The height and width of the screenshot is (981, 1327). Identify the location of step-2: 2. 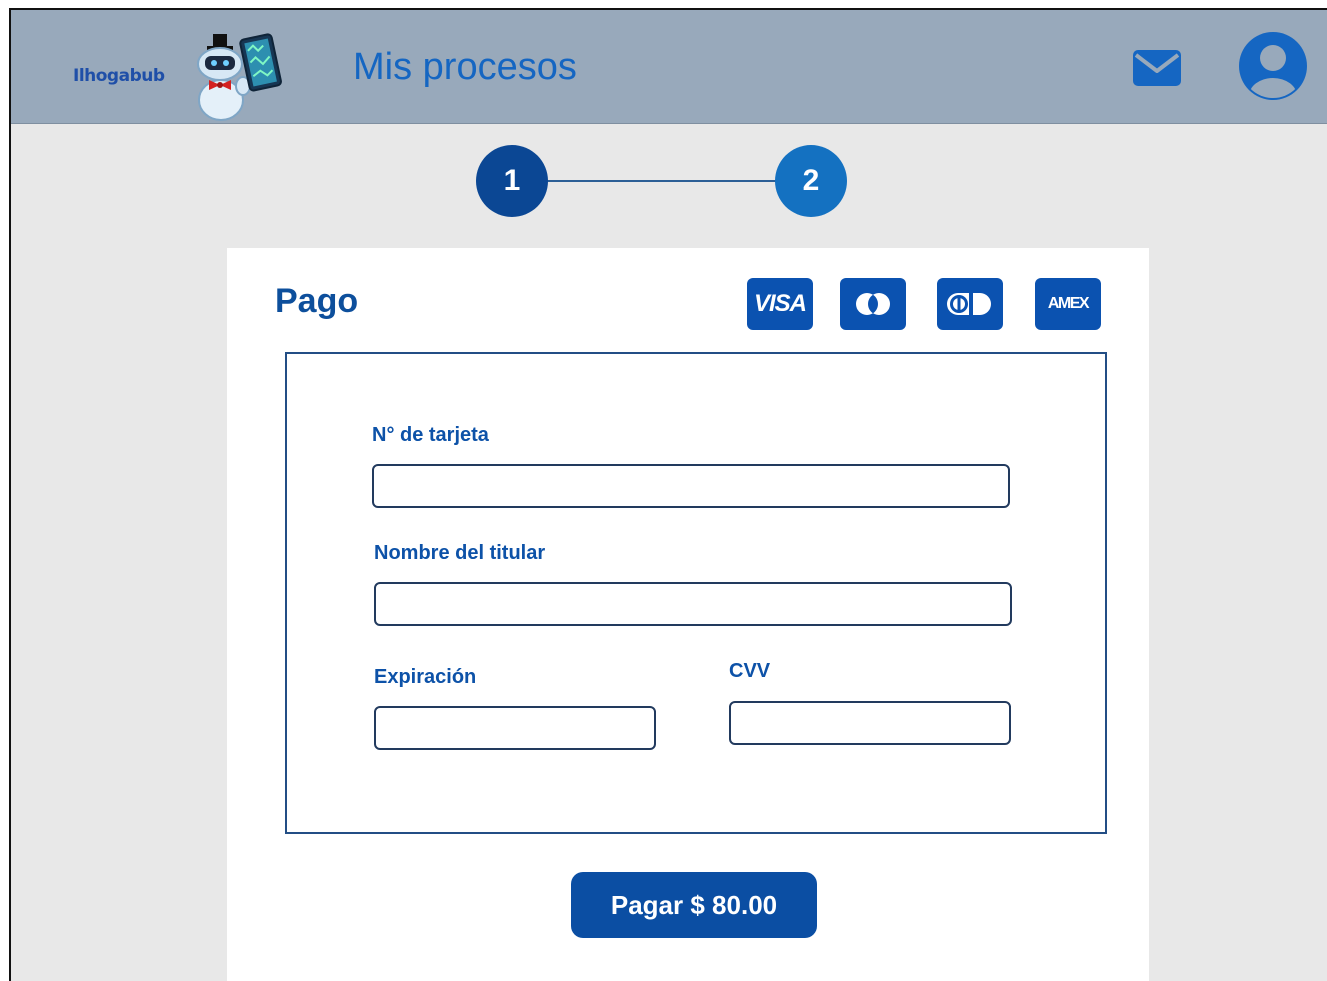
(811, 181).